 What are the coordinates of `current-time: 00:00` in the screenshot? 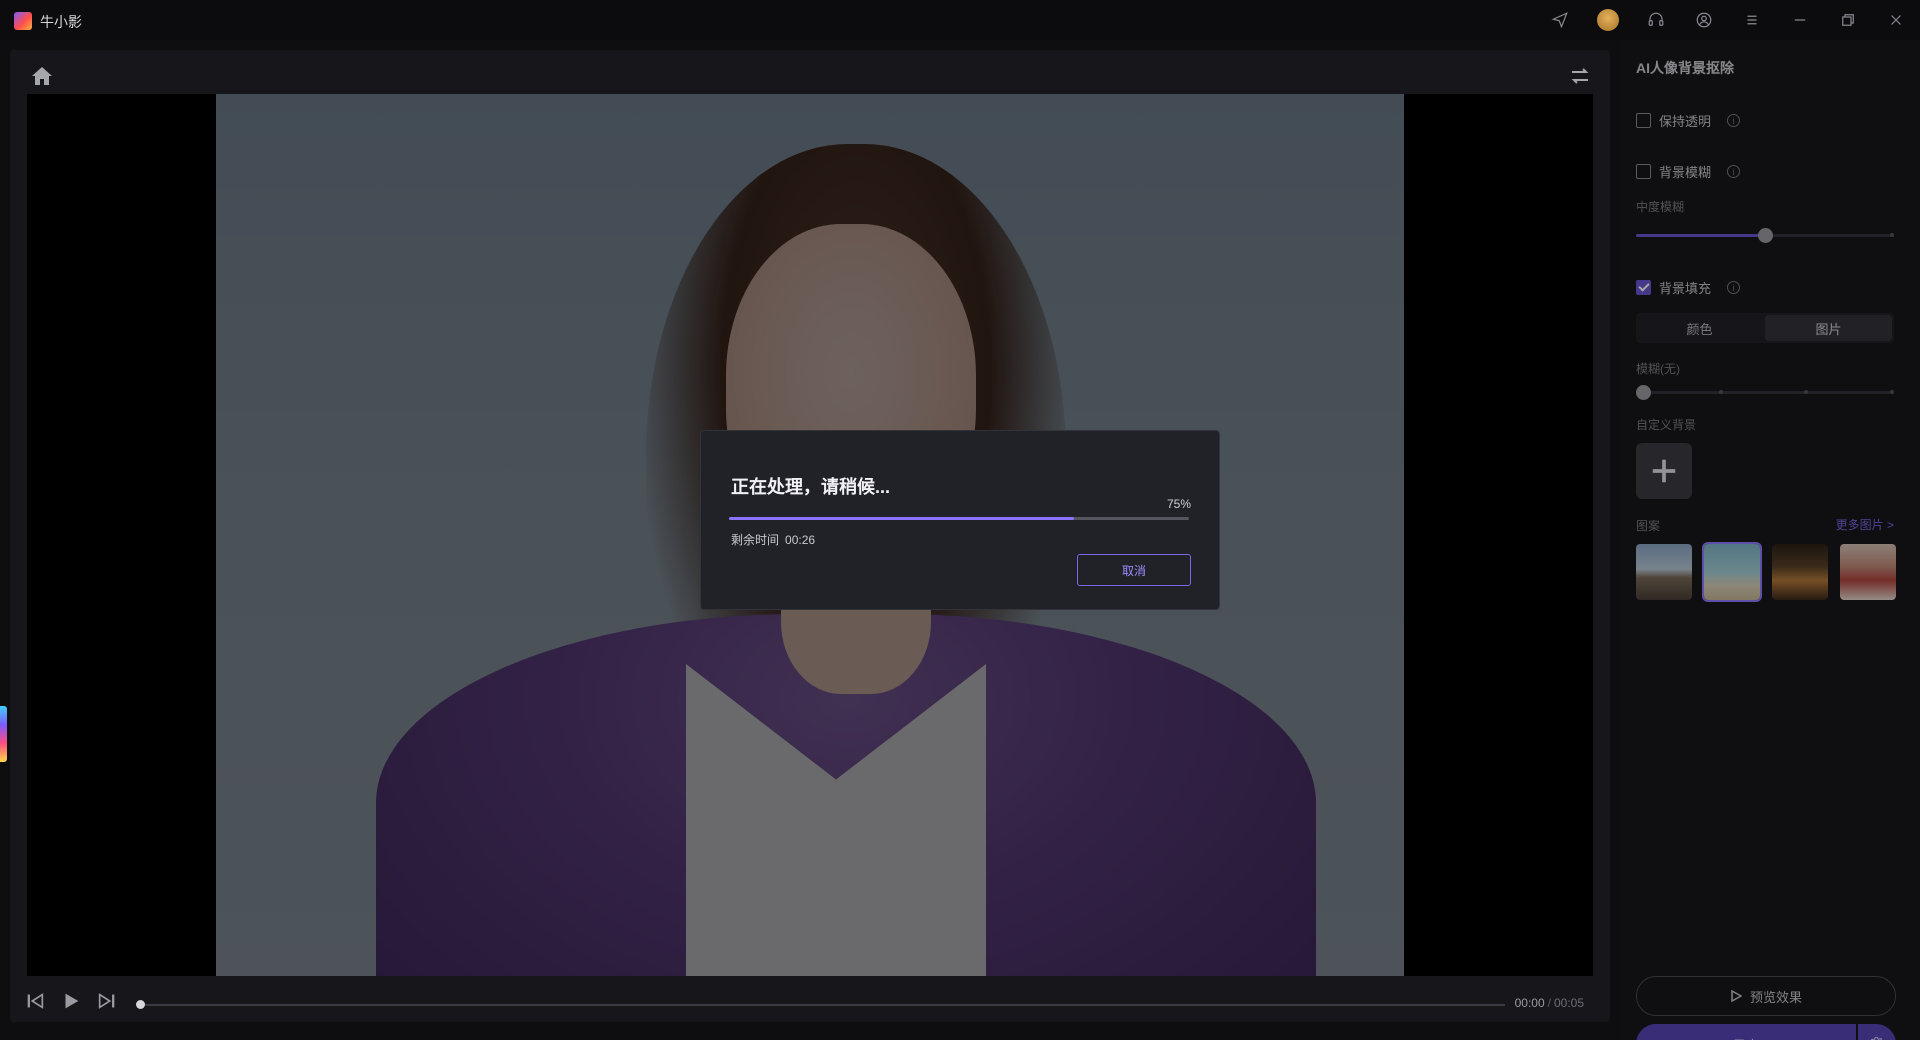 It's located at (1529, 1003).